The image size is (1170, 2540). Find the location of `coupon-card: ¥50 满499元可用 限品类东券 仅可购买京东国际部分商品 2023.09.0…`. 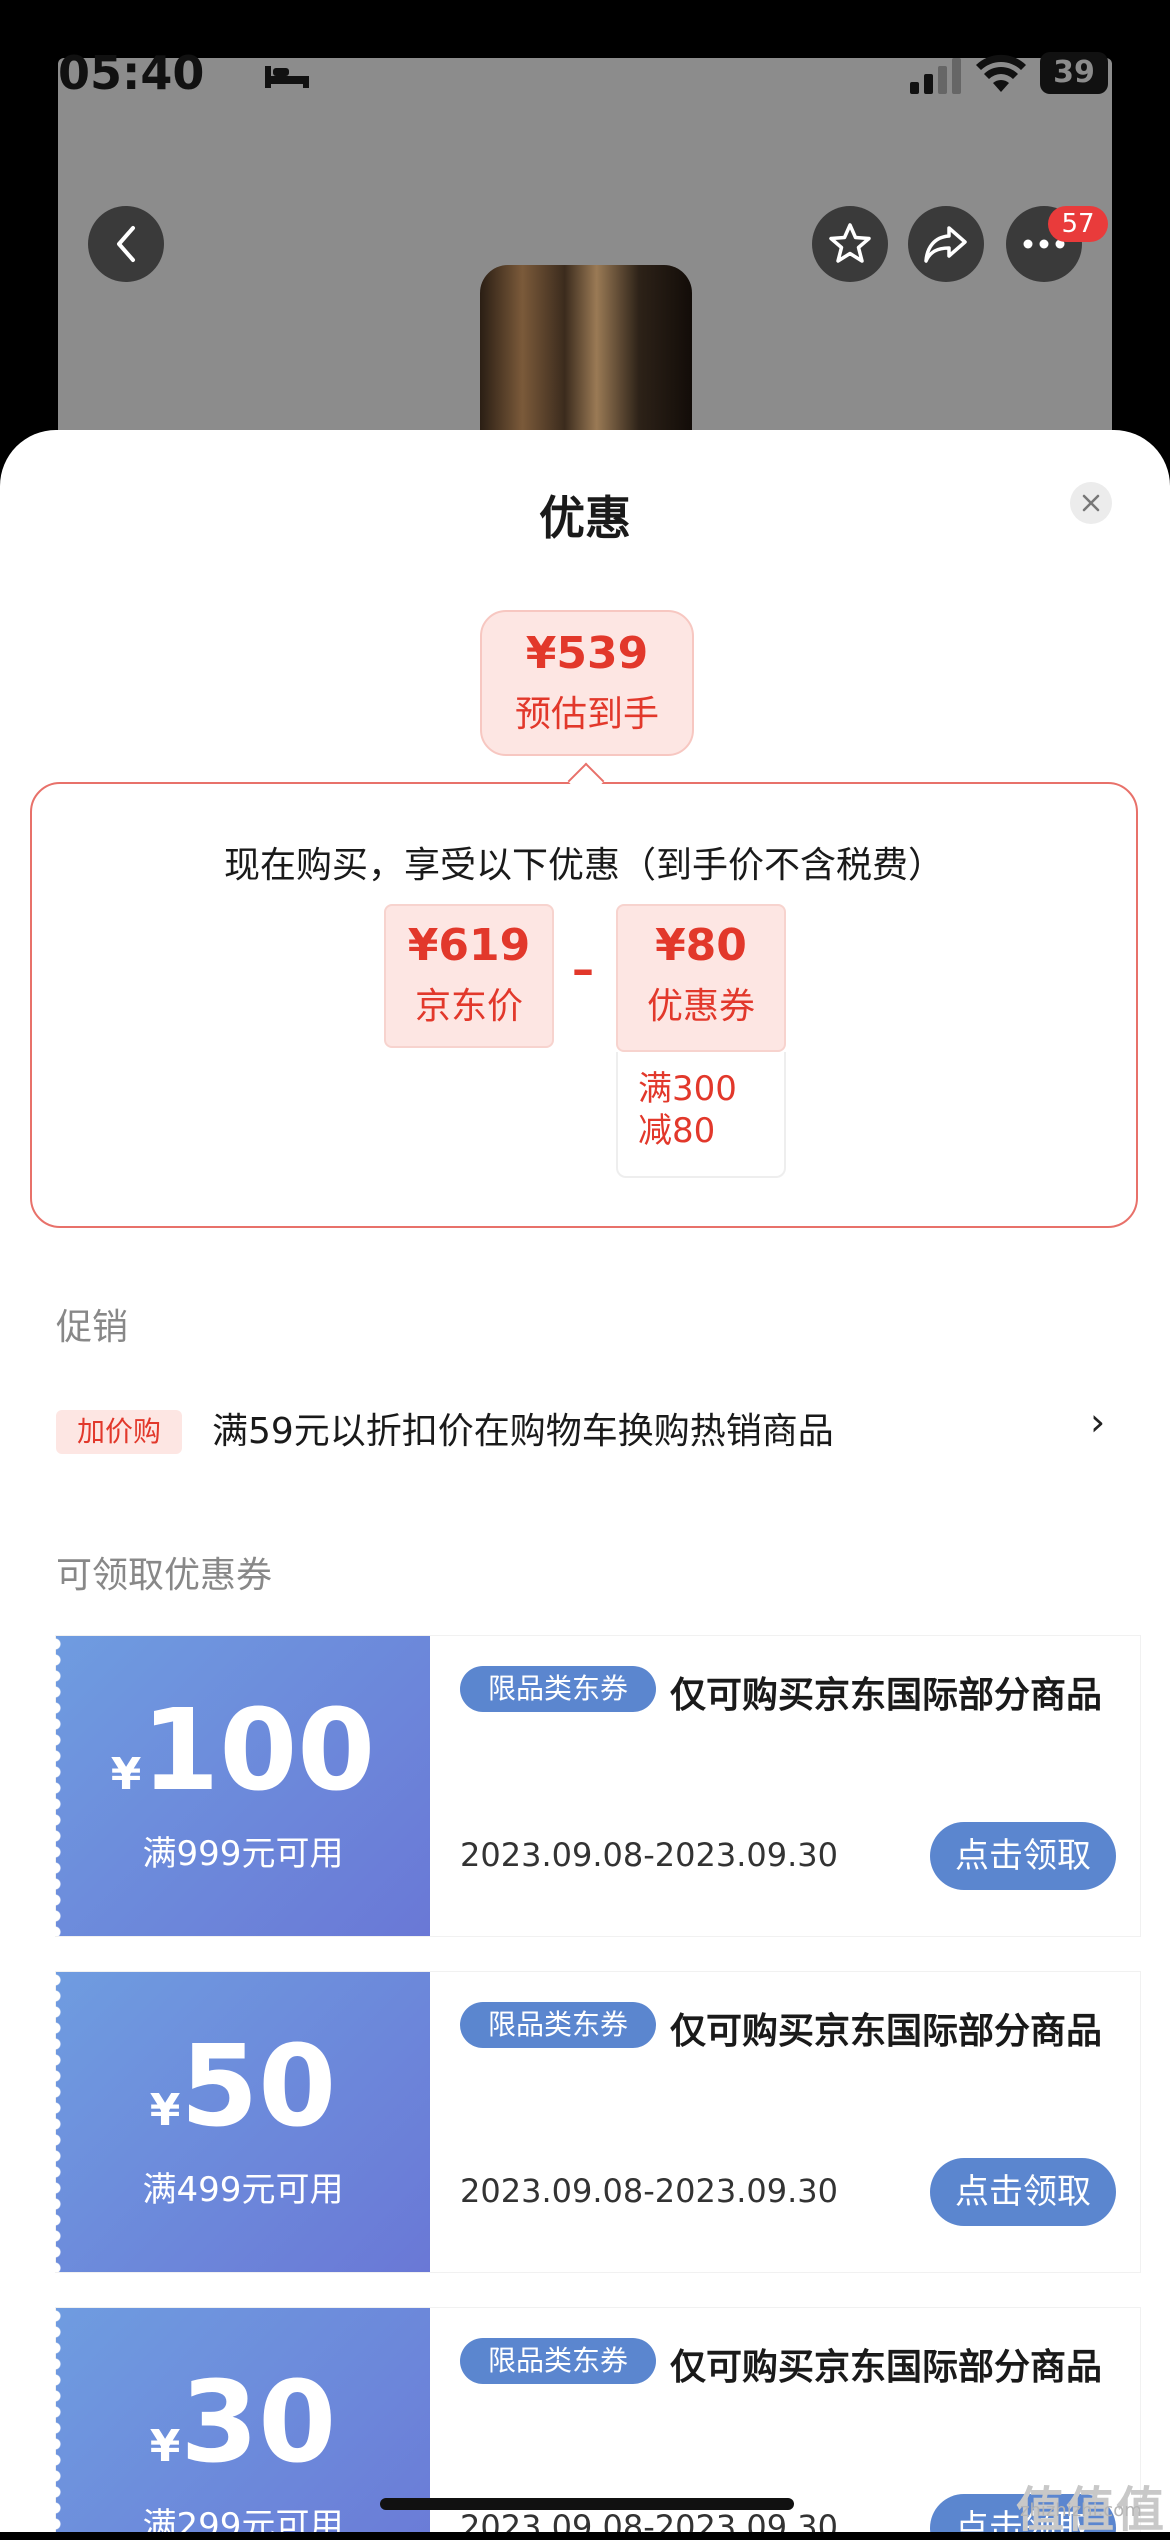

coupon-card: ¥50 满499元可用 限品类东券 仅可购买京东国际部分商品 2023.09.0… is located at coordinates (597, 2122).